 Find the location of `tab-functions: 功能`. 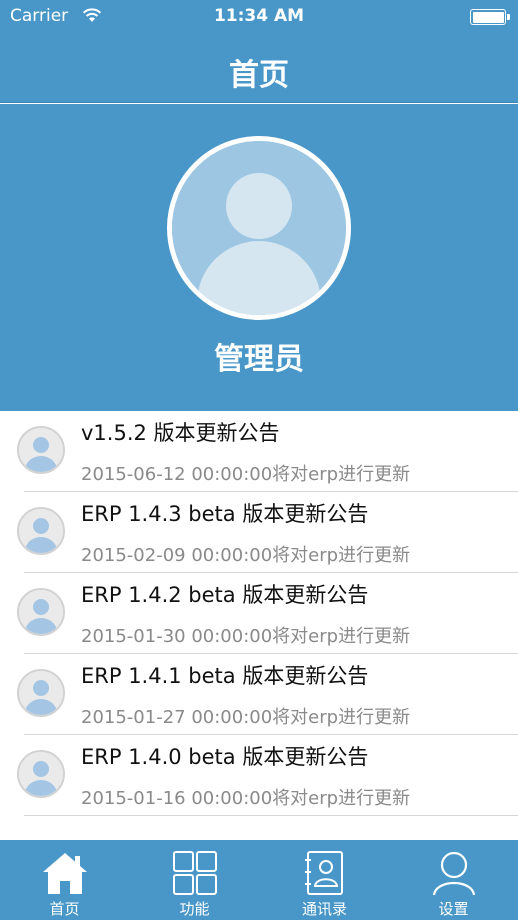

tab-functions: 功能 is located at coordinates (194, 880).